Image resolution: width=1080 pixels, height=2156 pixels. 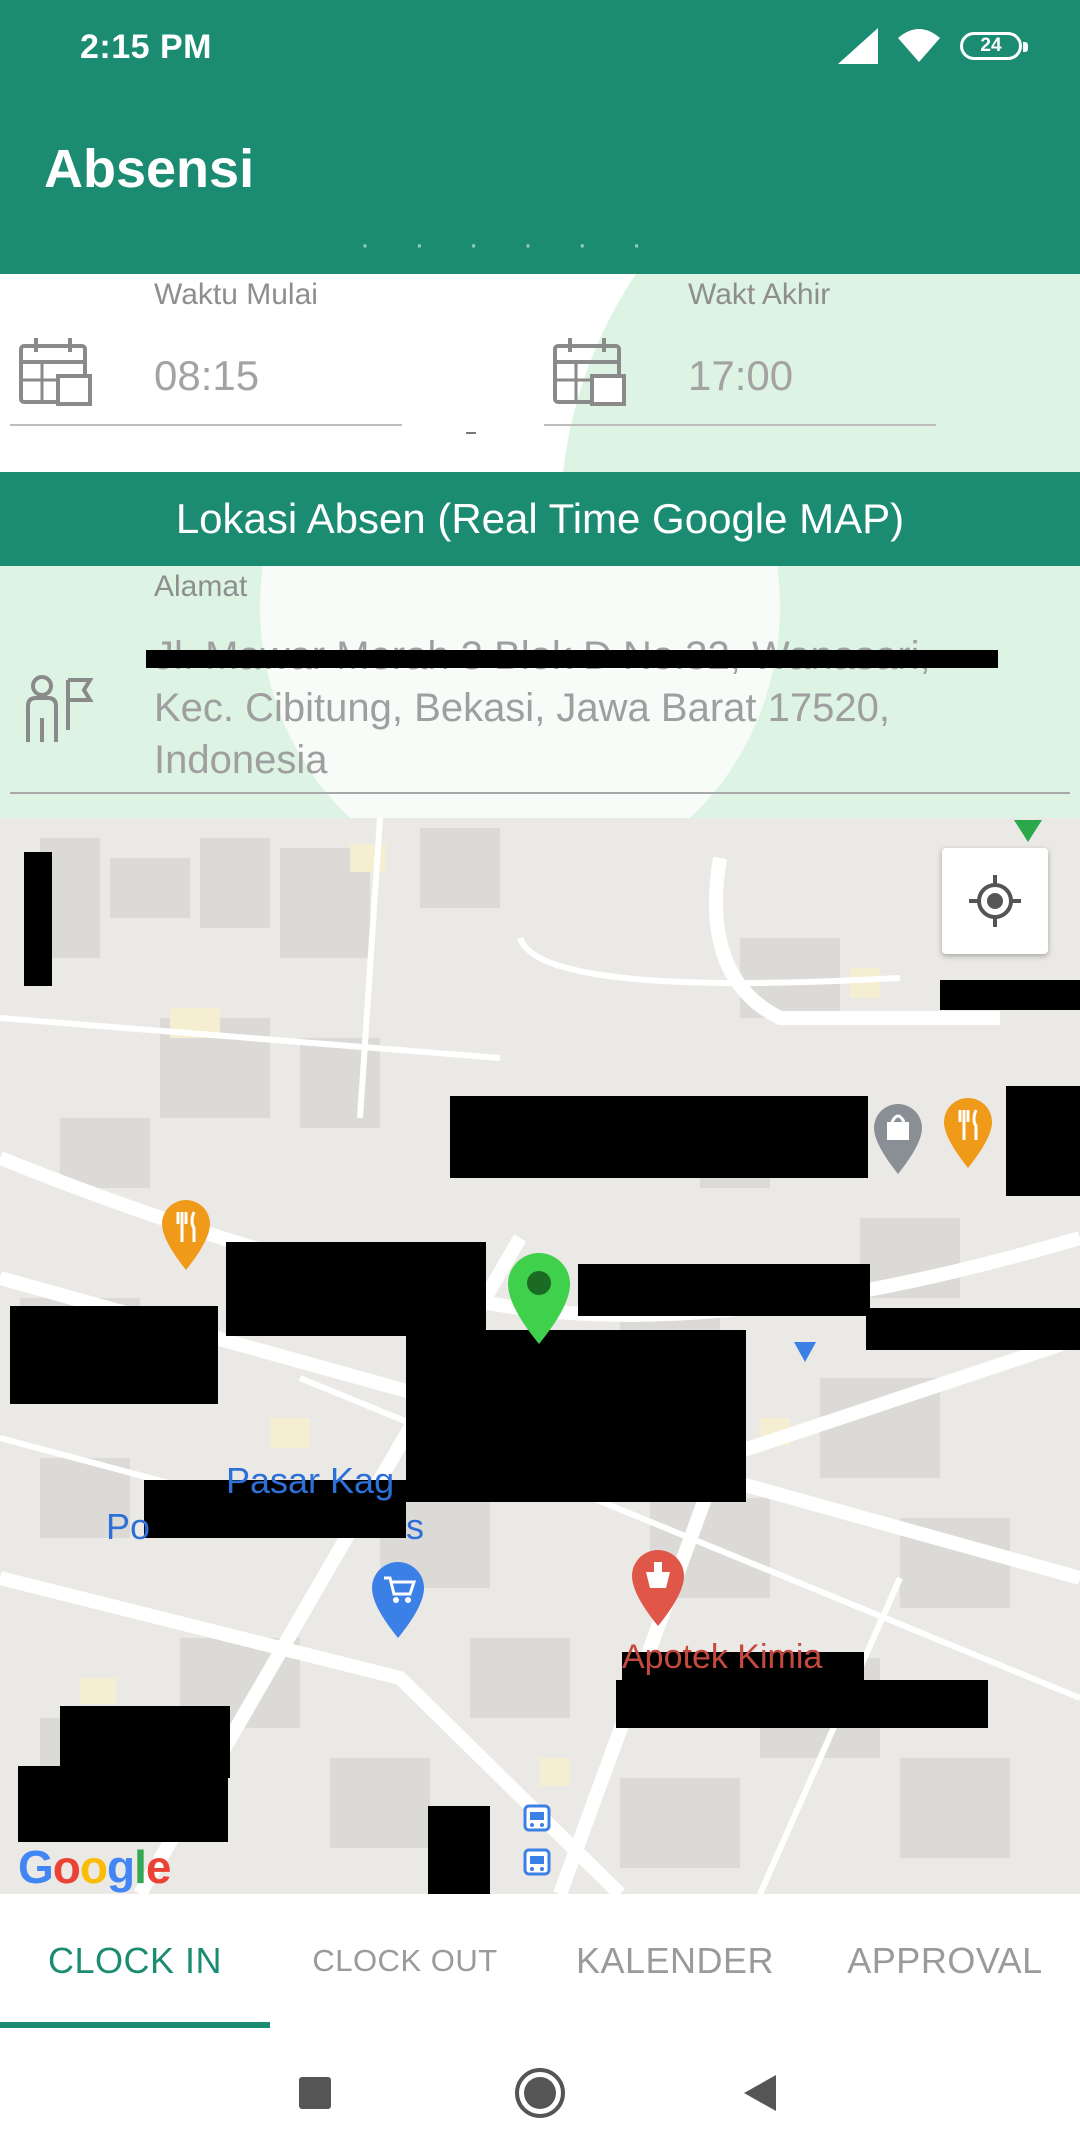 I want to click on start-time-label: Waktu Mulai, so click(x=236, y=294).